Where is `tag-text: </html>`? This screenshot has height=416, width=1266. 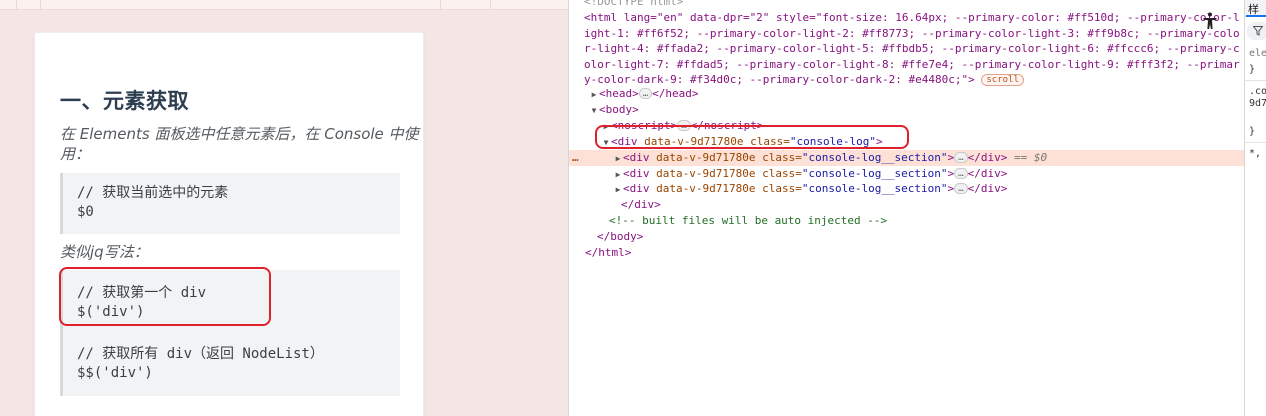
tag-text: </html> is located at coordinates (608, 252).